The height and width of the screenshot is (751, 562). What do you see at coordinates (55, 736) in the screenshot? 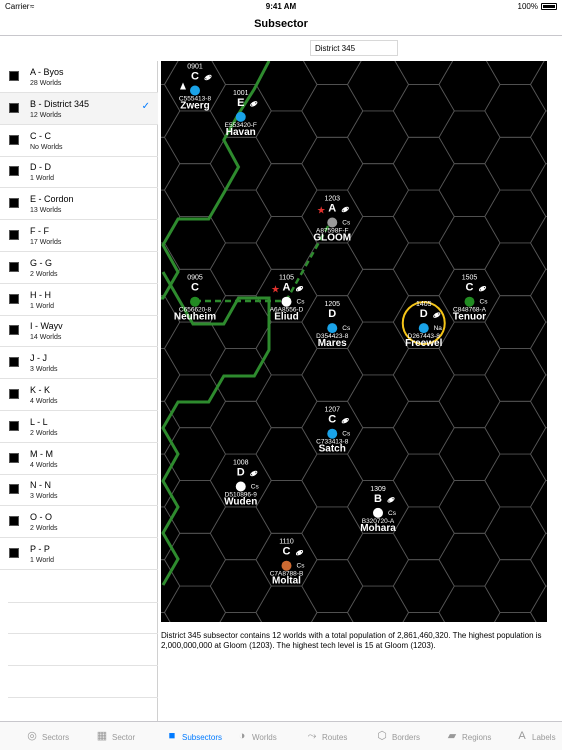
I see `tab-sectors: ◎ Sectors` at bounding box center [55, 736].